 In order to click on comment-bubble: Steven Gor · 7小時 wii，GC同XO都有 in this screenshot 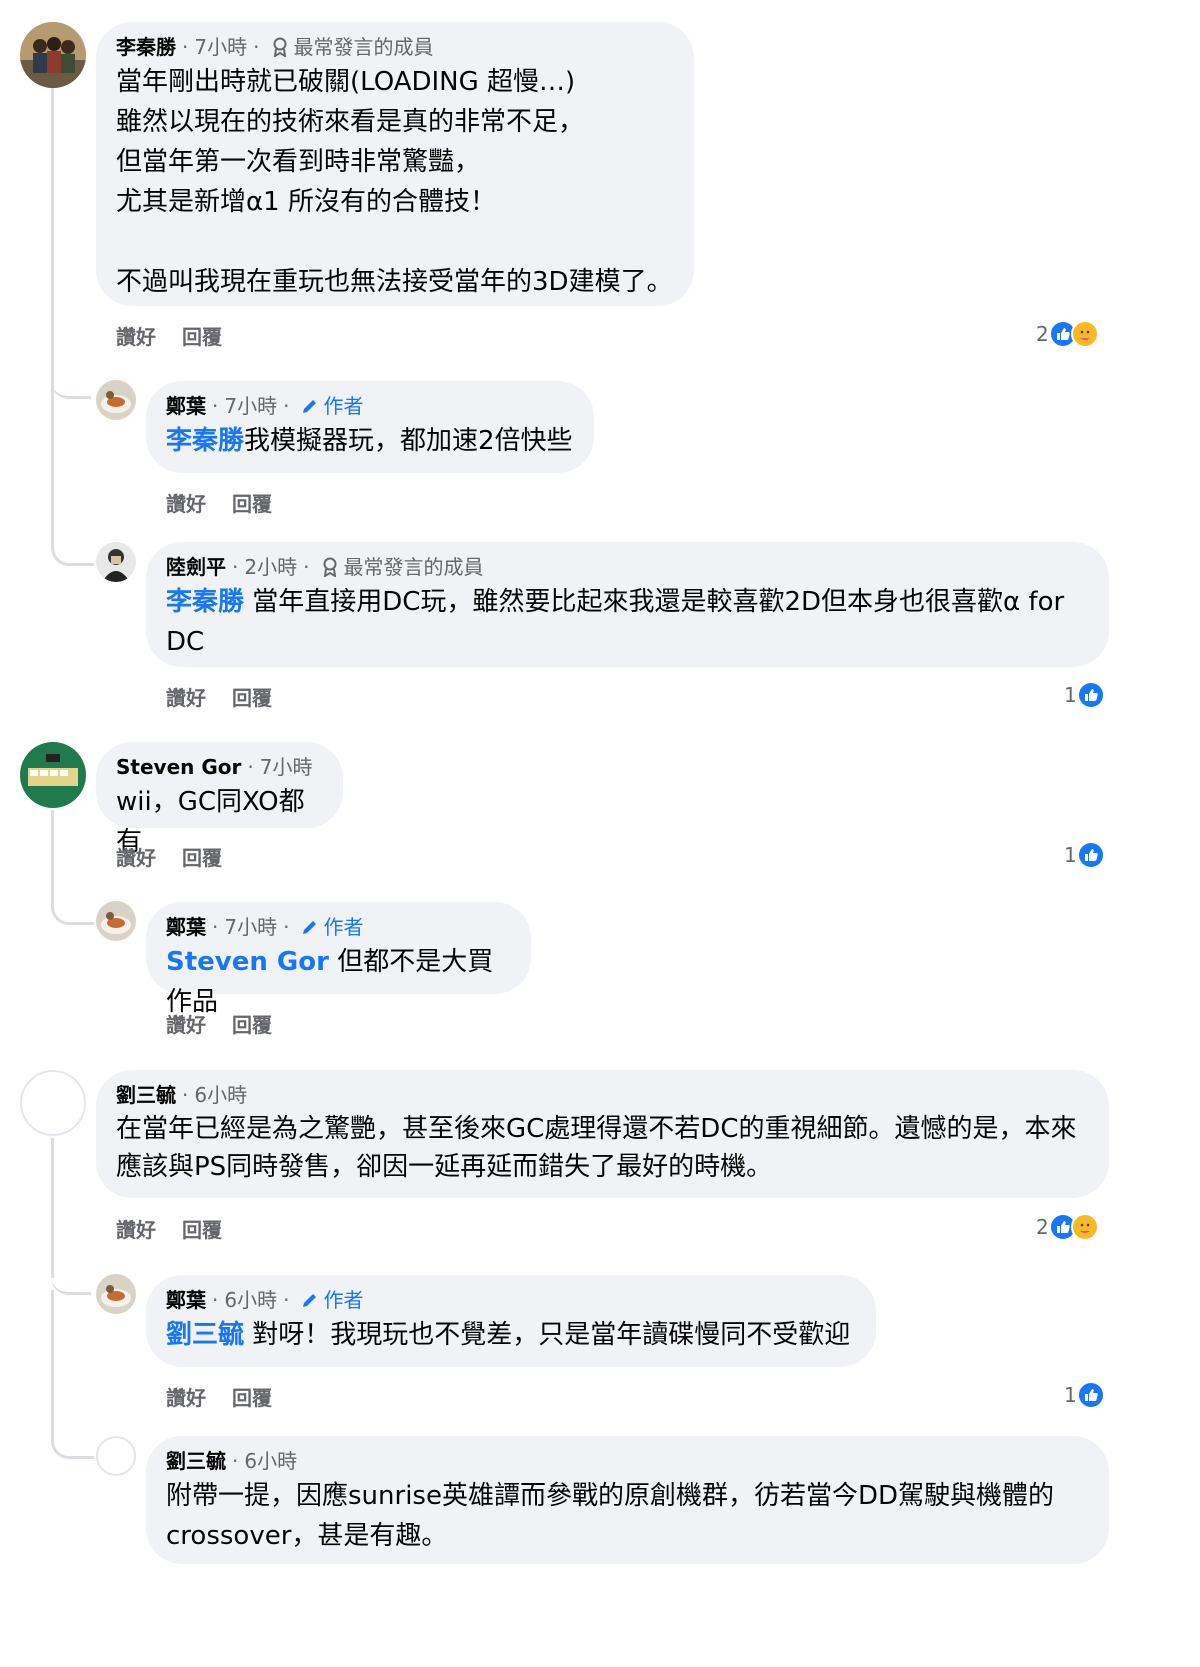, I will do `click(219, 799)`.